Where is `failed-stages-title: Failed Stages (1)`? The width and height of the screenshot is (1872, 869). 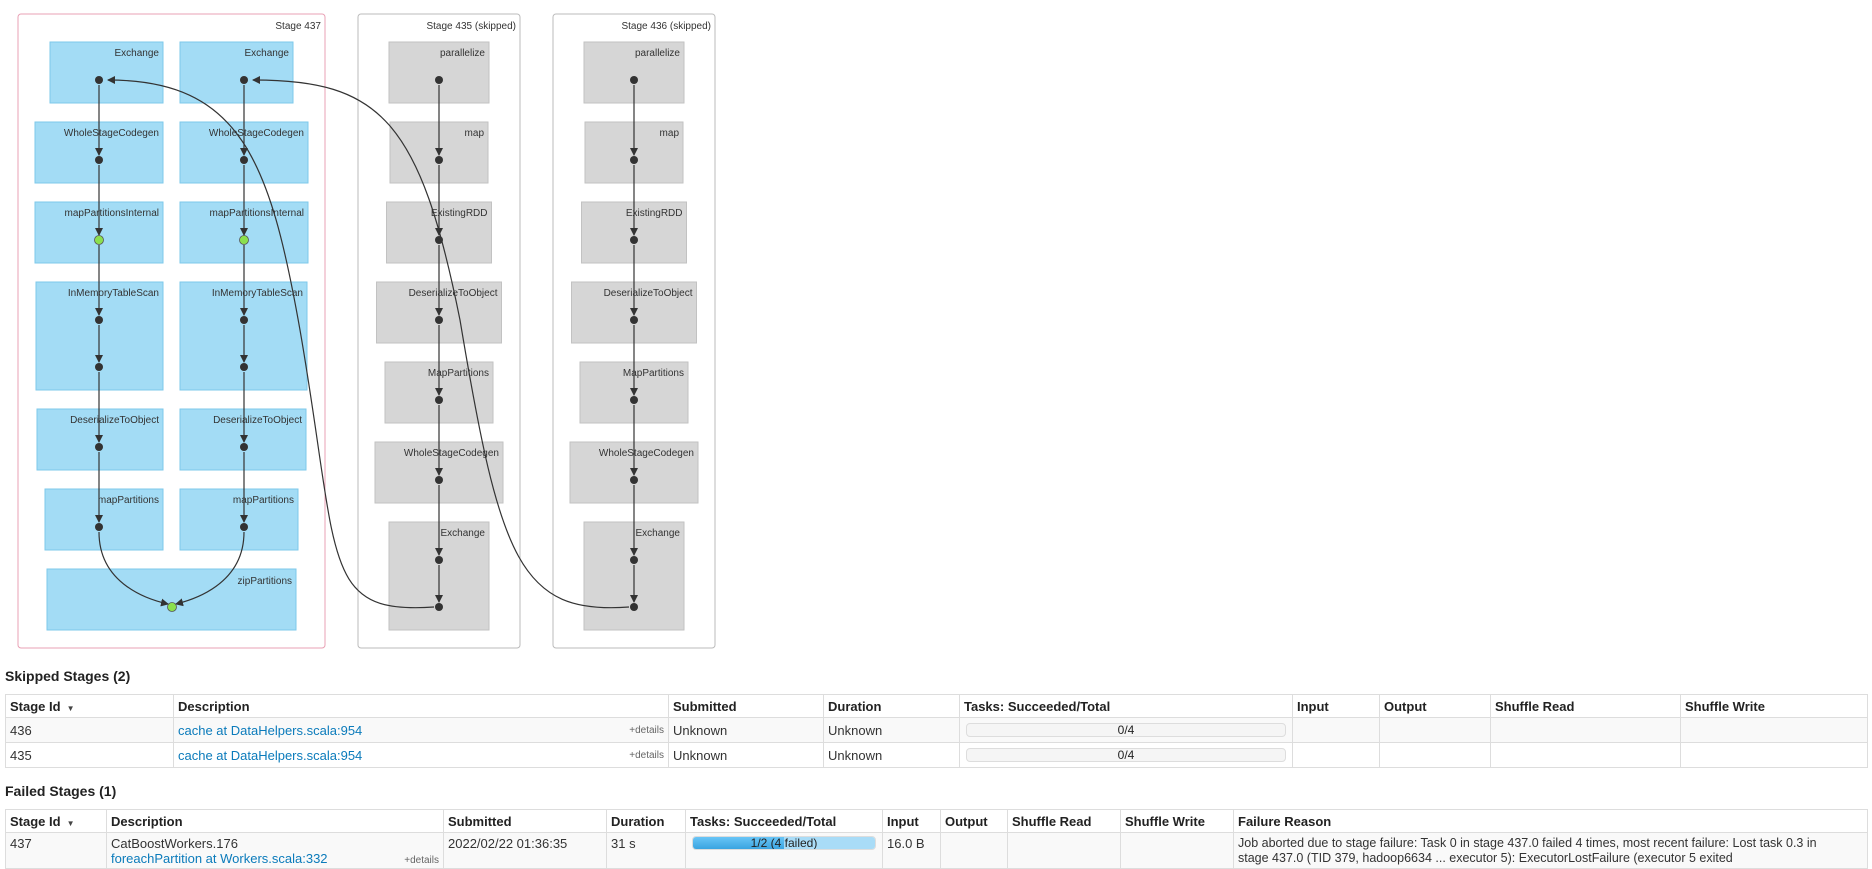
failed-stages-title: Failed Stages (1) is located at coordinates (60, 791).